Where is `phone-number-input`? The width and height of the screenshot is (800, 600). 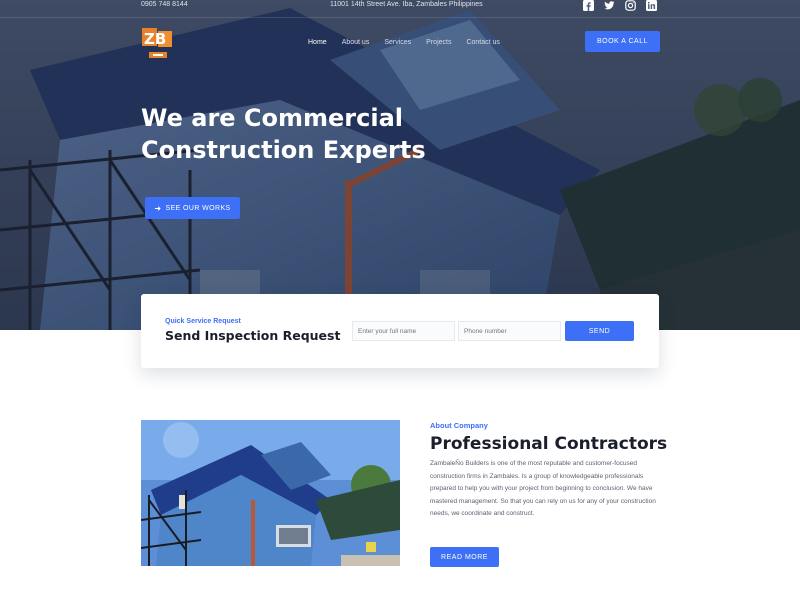 phone-number-input is located at coordinates (509, 331).